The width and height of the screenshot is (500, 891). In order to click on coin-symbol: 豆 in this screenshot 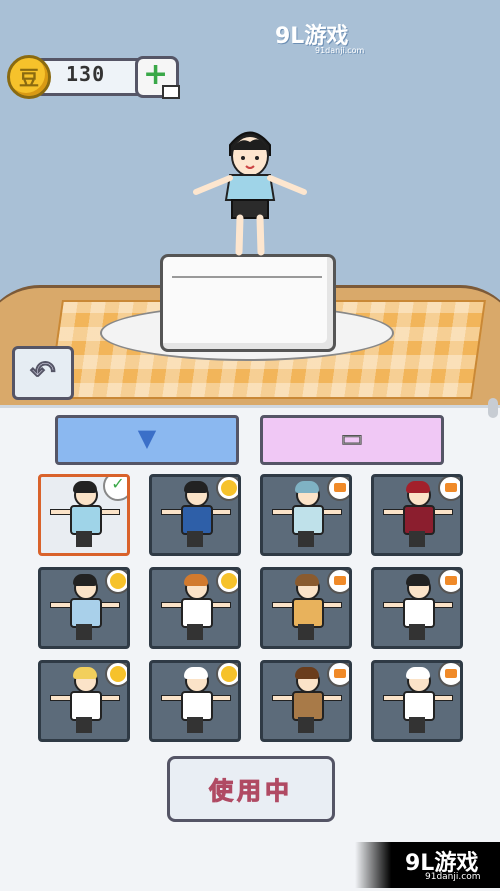, I will do `click(29, 78)`.